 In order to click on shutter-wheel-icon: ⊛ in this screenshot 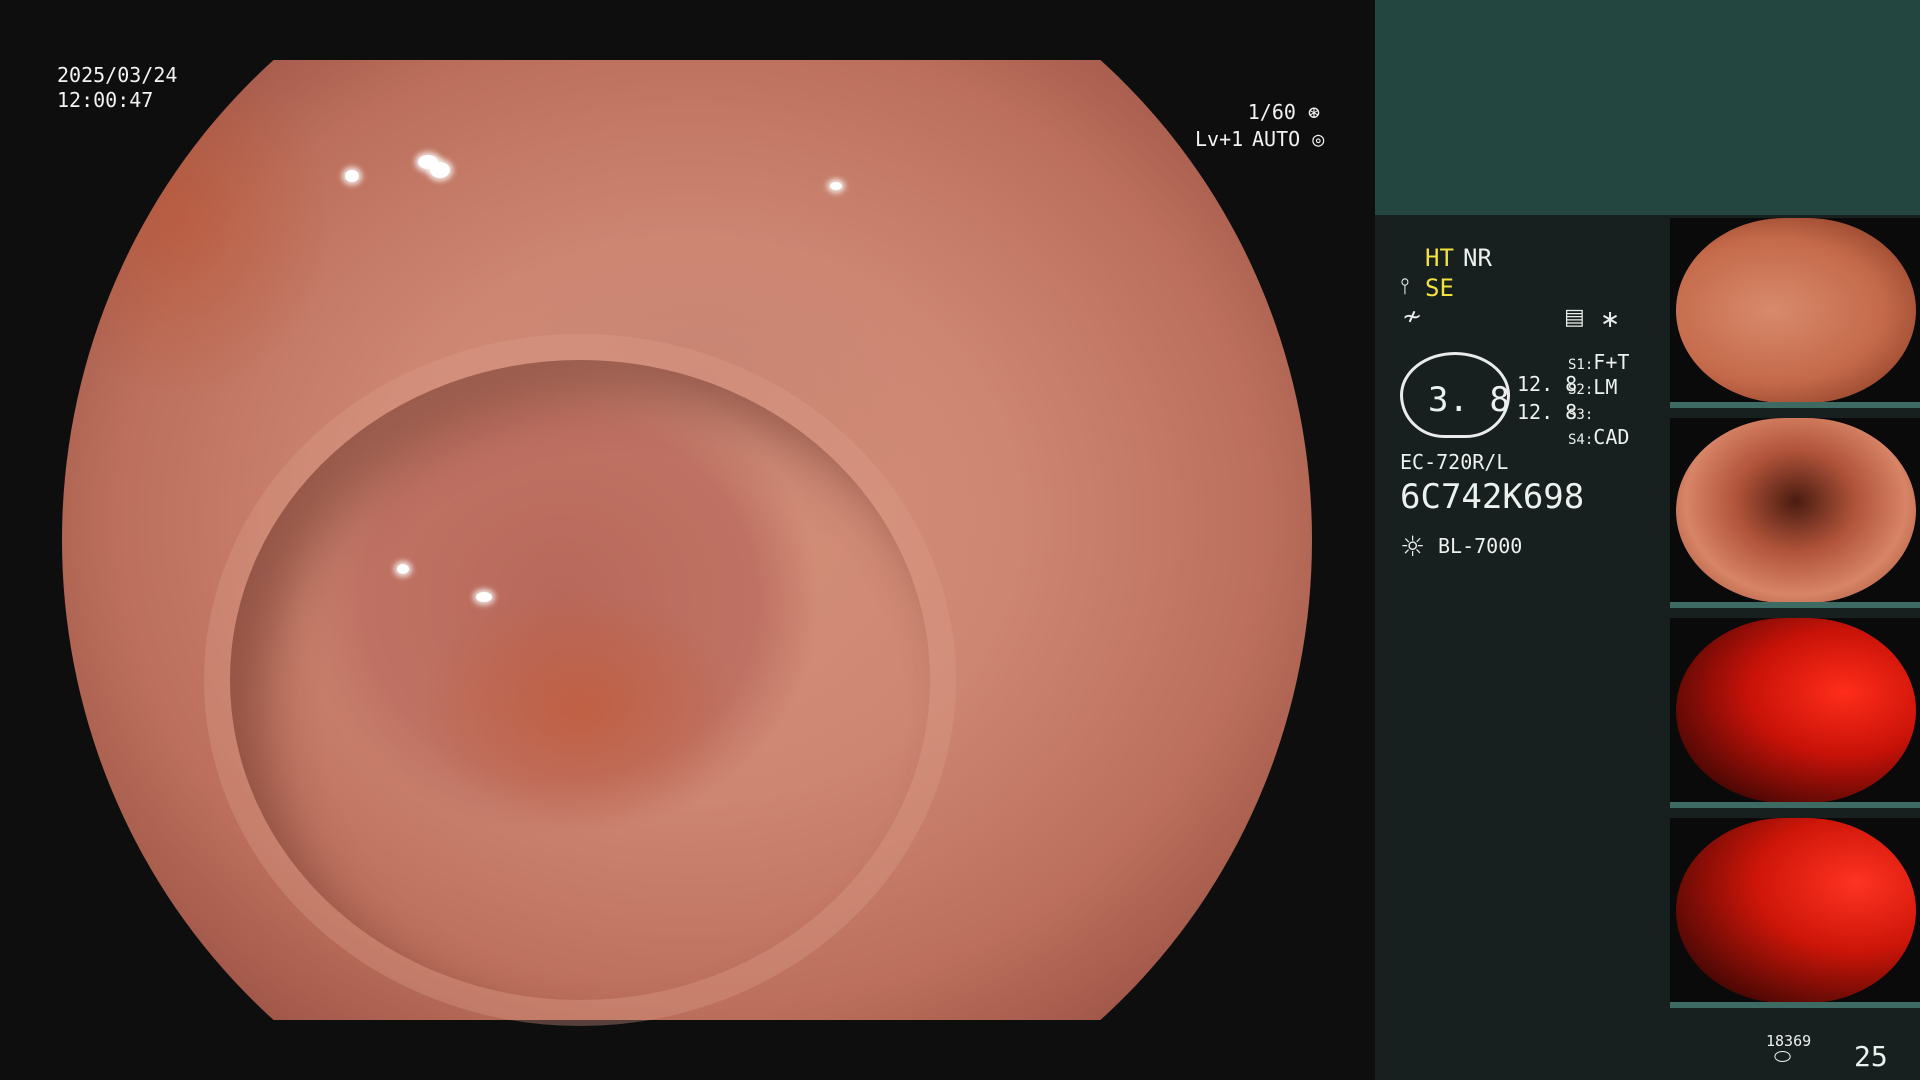, I will do `click(1313, 112)`.